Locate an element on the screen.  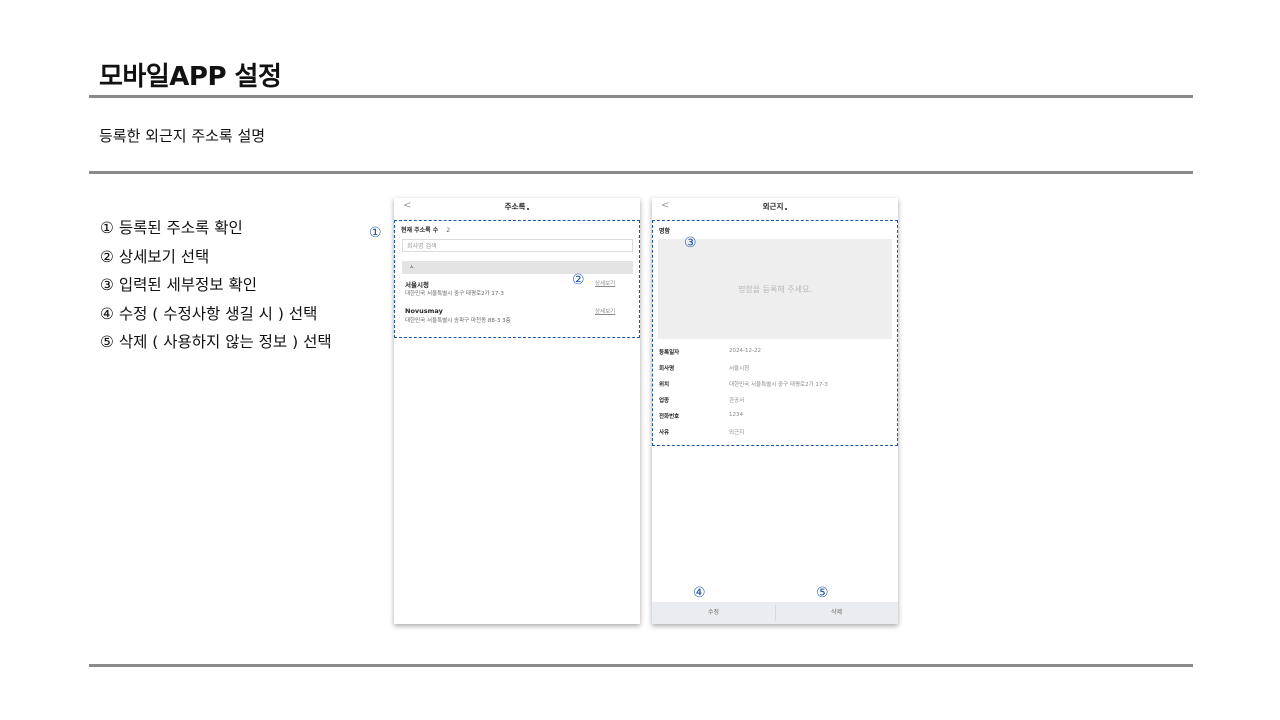
title-divider is located at coordinates (641, 96).